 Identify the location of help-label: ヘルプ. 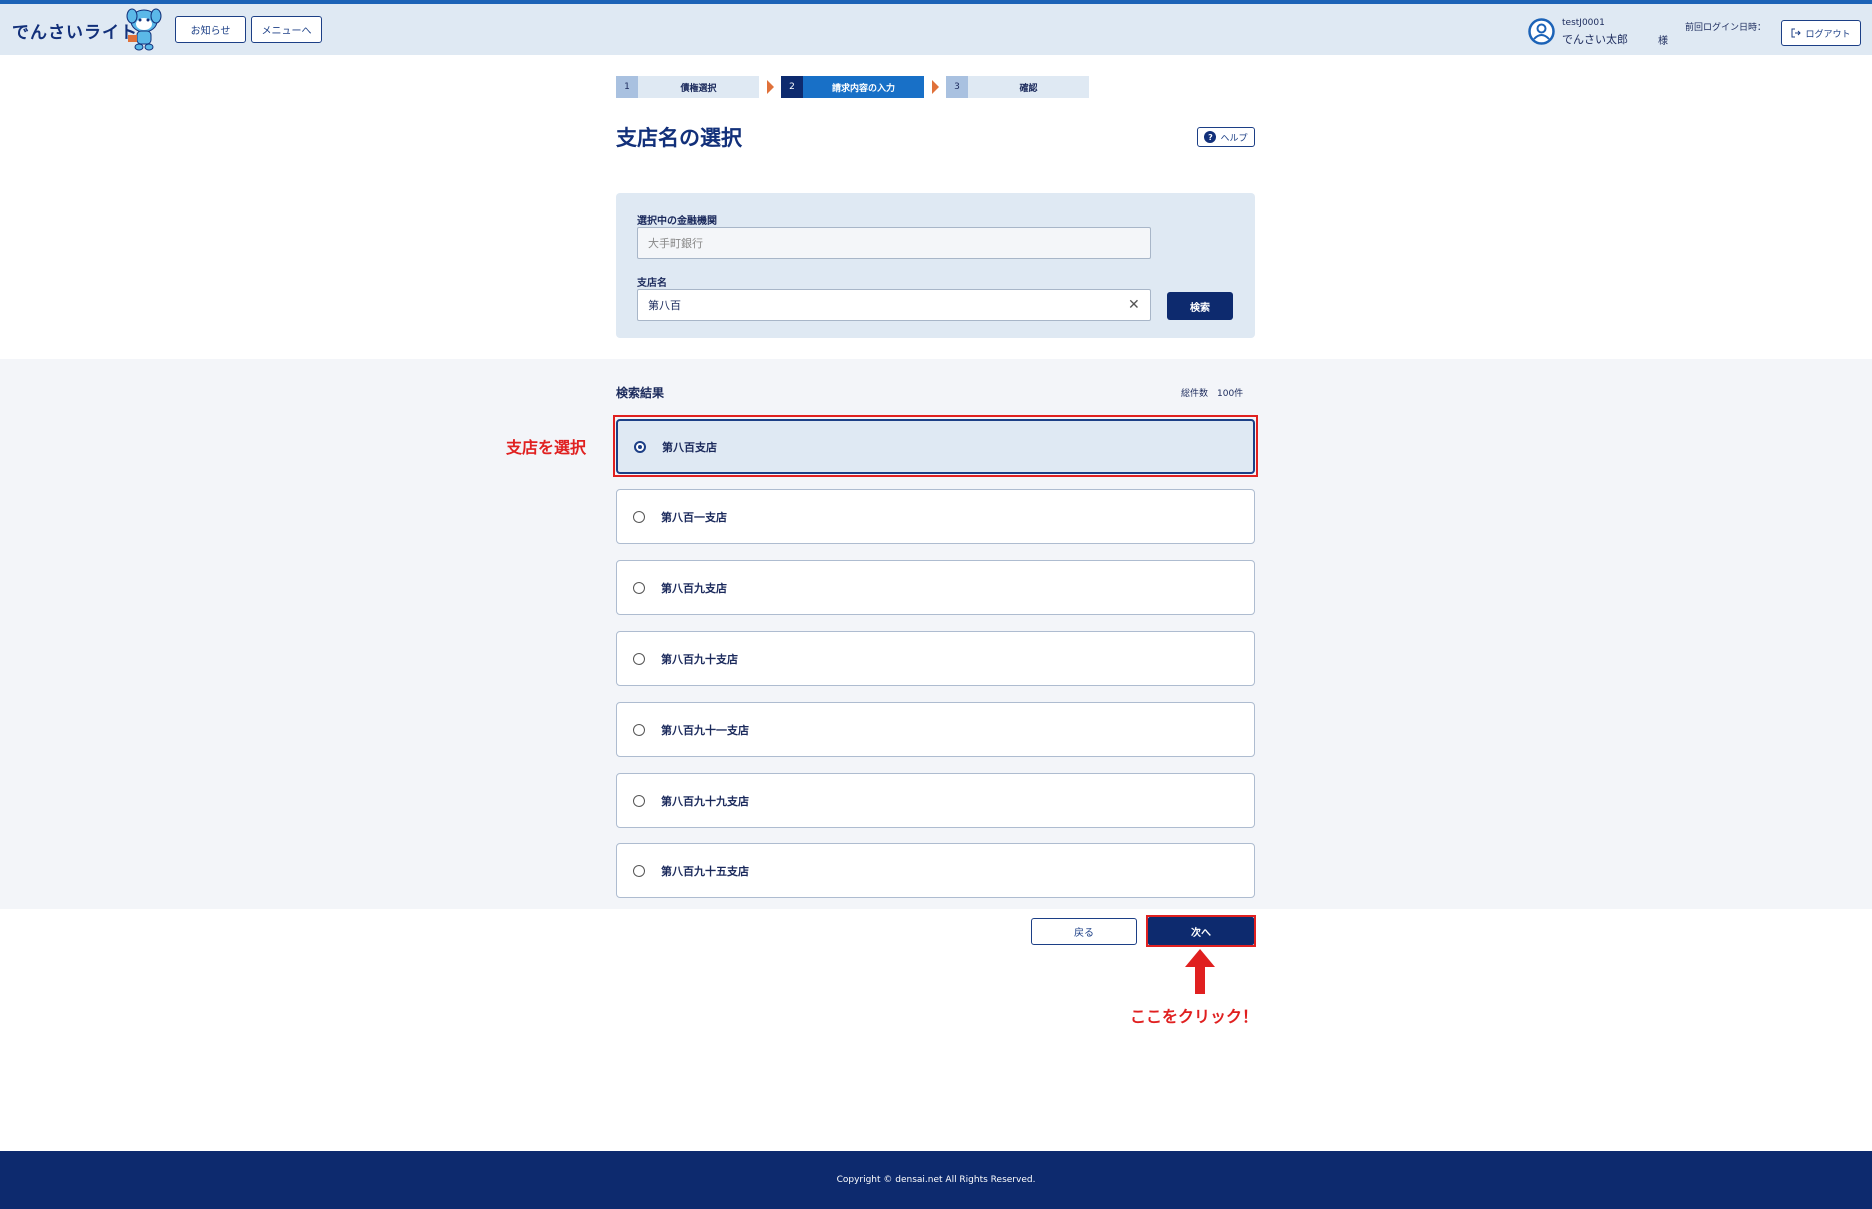
(1234, 138).